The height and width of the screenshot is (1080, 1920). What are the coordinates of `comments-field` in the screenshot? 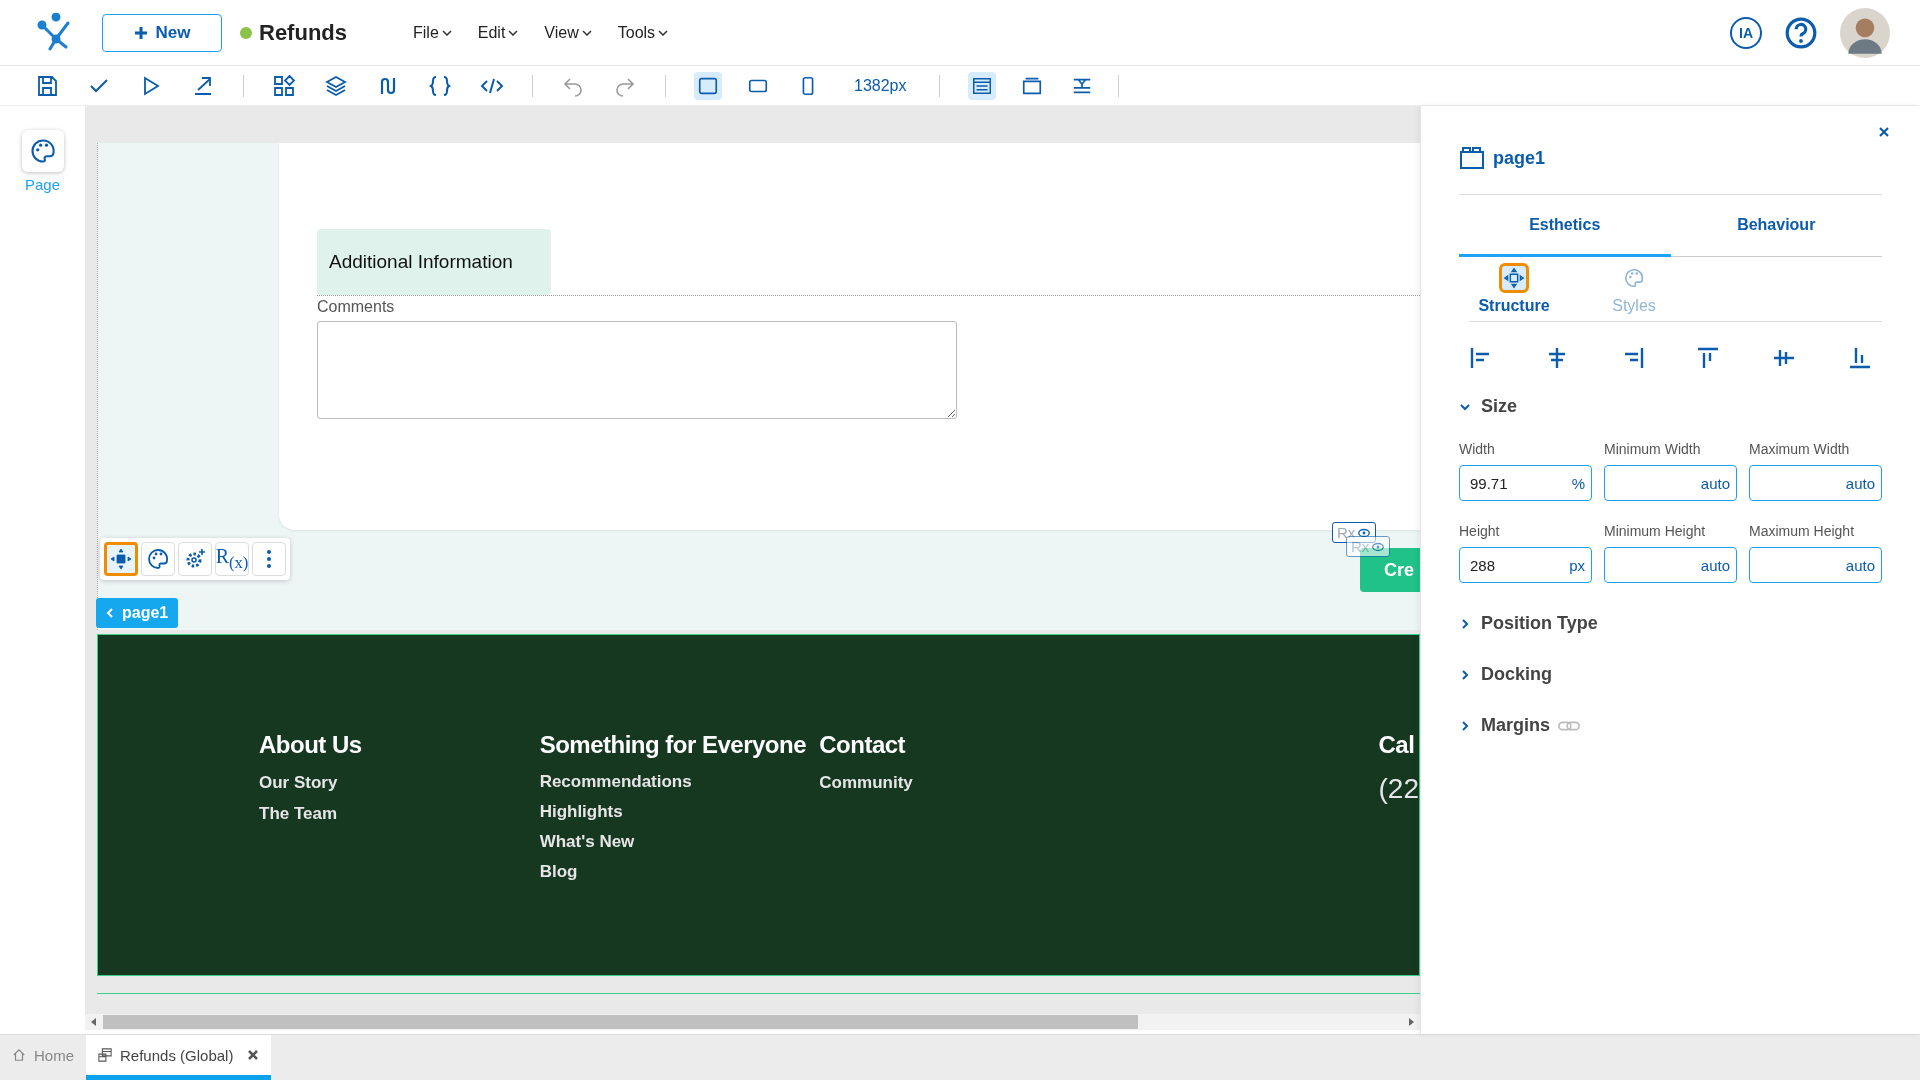 It's located at (637, 370).